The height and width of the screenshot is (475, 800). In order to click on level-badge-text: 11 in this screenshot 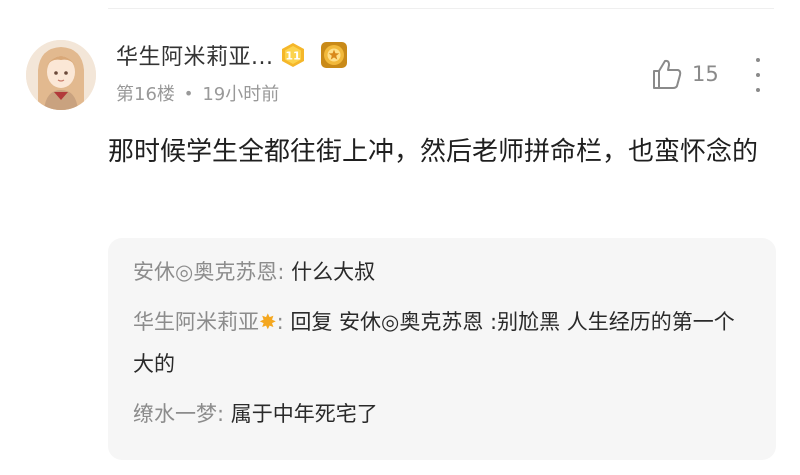, I will do `click(293, 56)`.